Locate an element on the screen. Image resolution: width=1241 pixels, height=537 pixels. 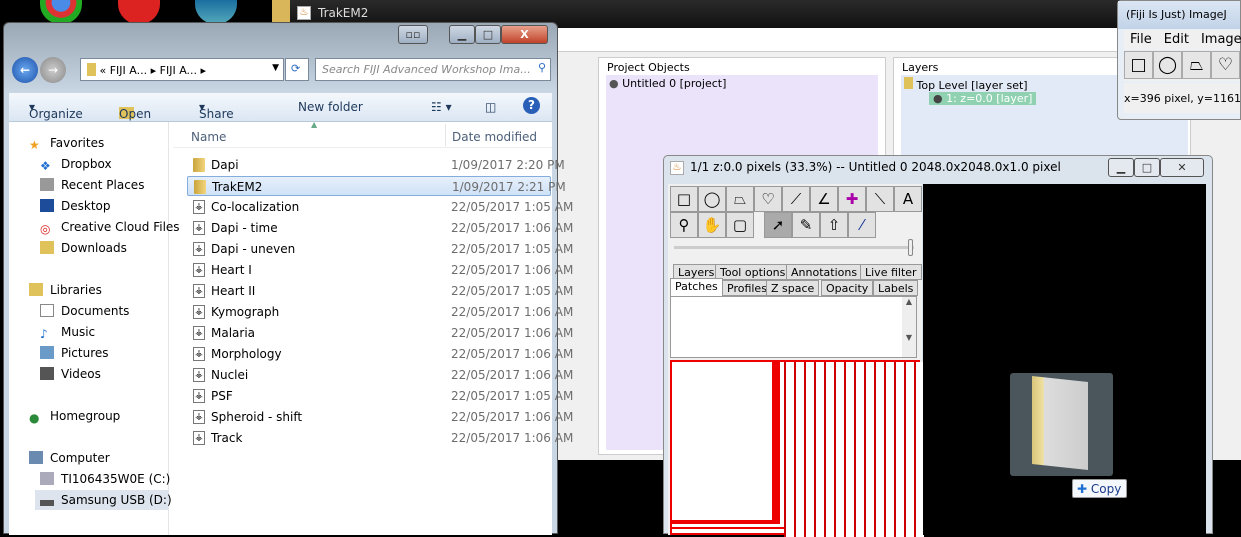
zoom-tool-icon: ⚲ is located at coordinates (684, 225).